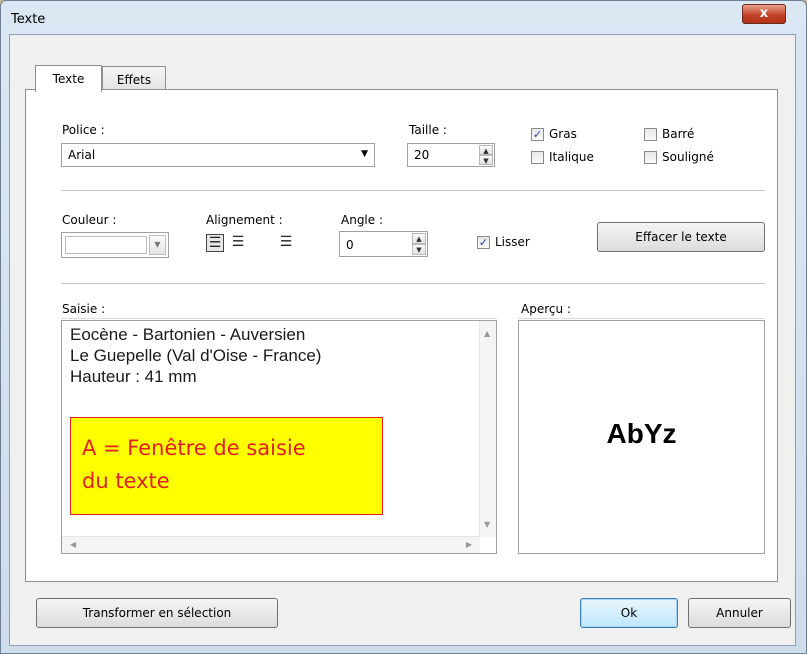  Describe the element at coordinates (362, 220) in the screenshot. I see `angle-label: Angle :` at that location.